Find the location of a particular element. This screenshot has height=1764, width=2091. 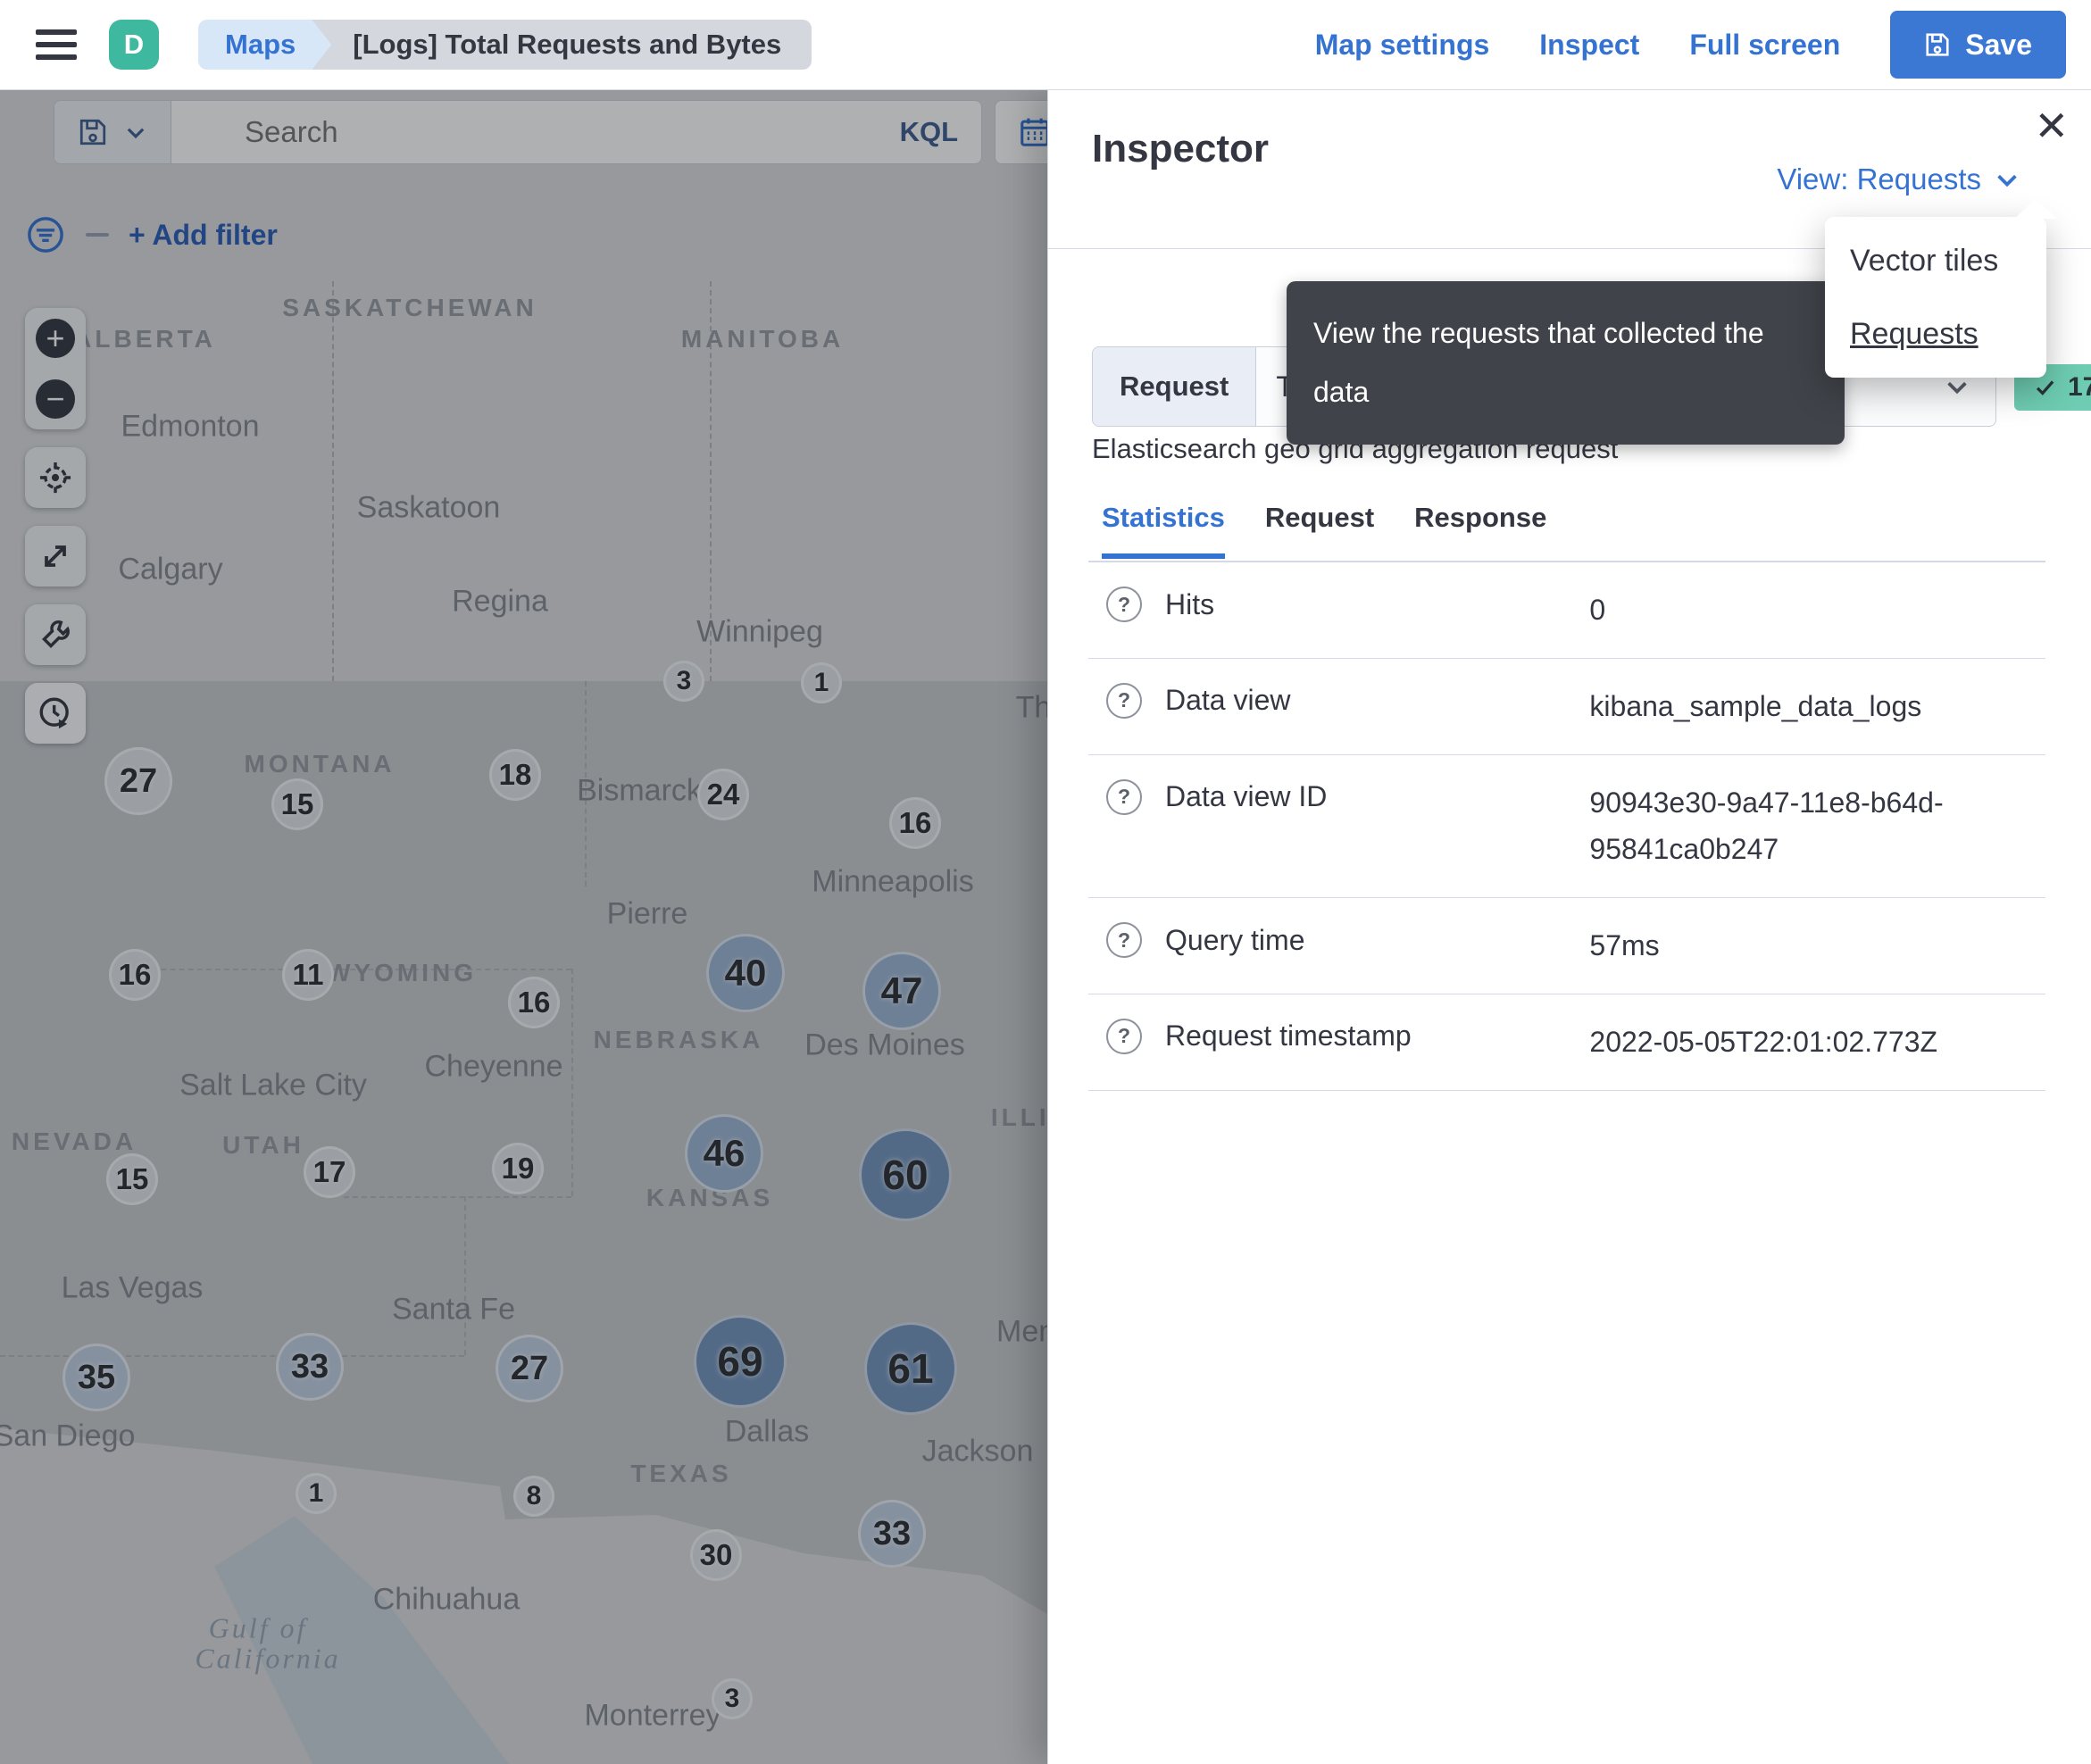

stat-label: Request timestamp is located at coordinates (1288, 1036).